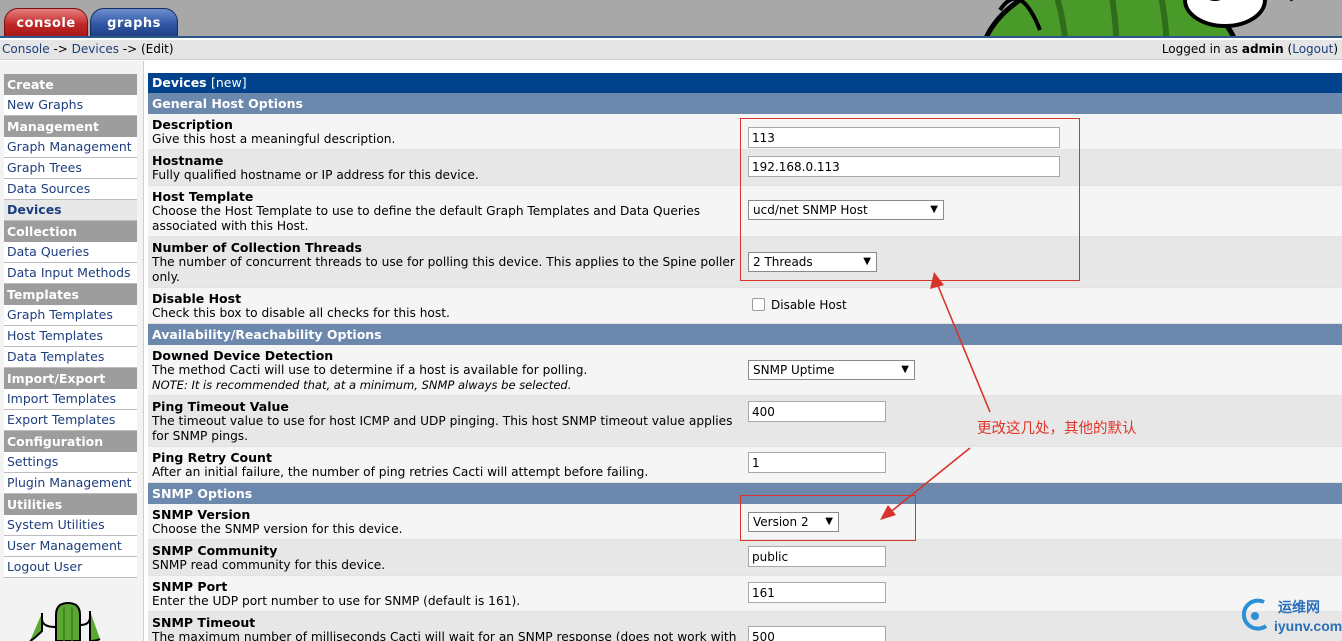  What do you see at coordinates (1254, 614) in the screenshot?
I see `watermark-logo-icon` at bounding box center [1254, 614].